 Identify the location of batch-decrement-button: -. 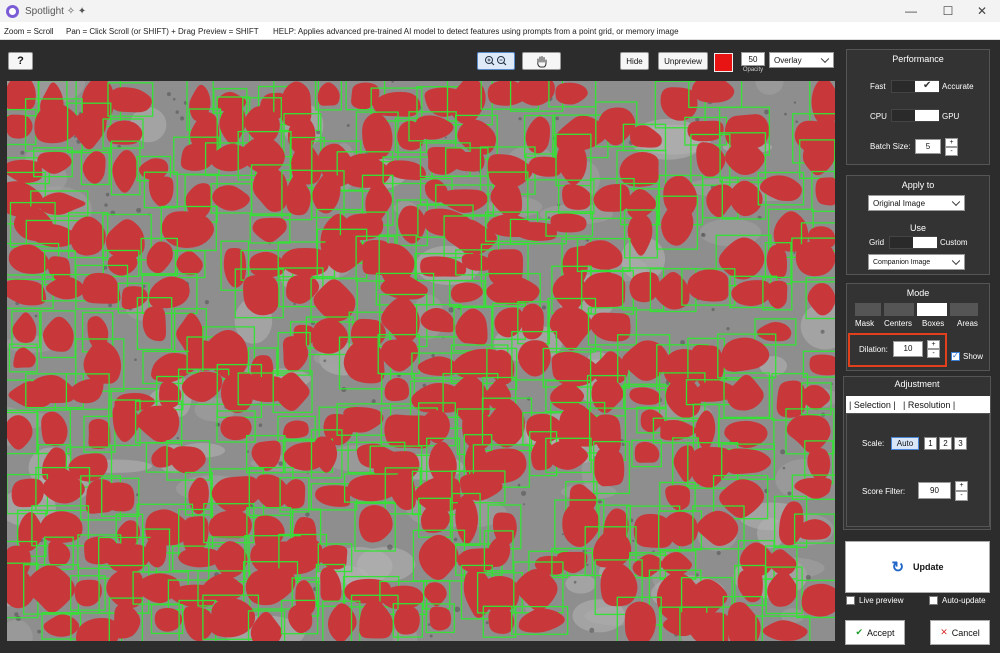
(951, 151).